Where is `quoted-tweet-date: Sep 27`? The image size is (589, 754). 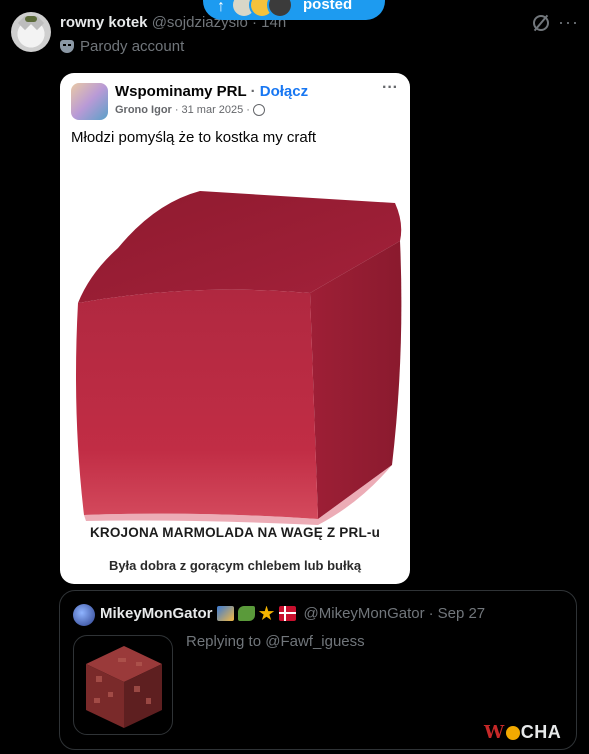
quoted-tweet-date: Sep 27 is located at coordinates (461, 613).